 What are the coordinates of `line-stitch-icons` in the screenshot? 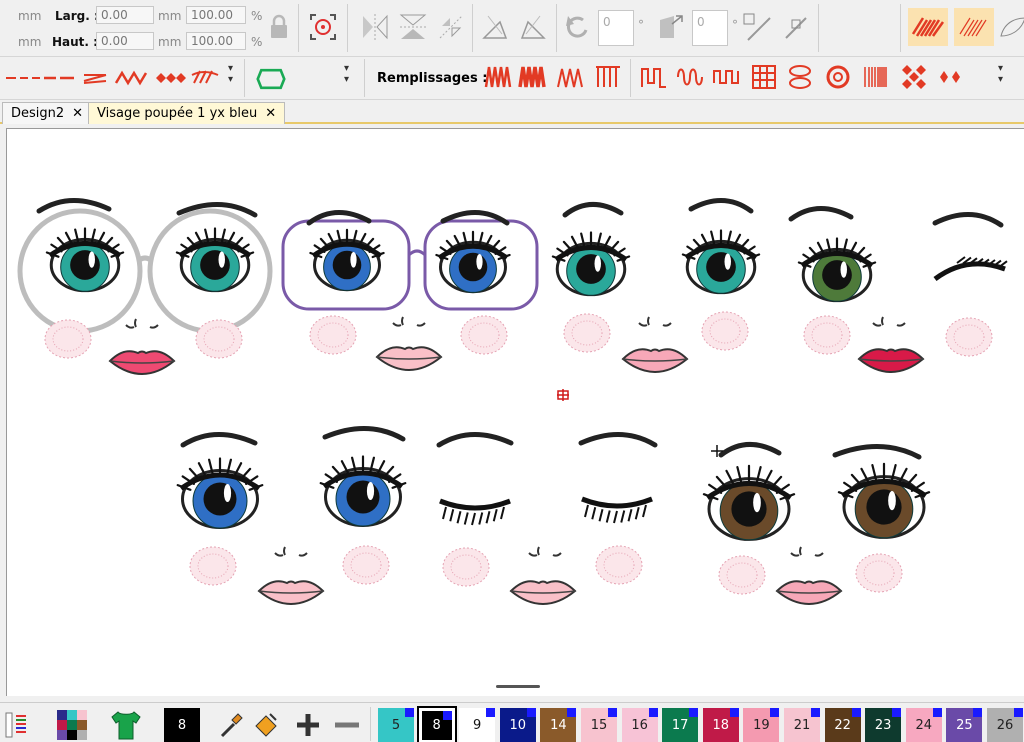 It's located at (113, 78).